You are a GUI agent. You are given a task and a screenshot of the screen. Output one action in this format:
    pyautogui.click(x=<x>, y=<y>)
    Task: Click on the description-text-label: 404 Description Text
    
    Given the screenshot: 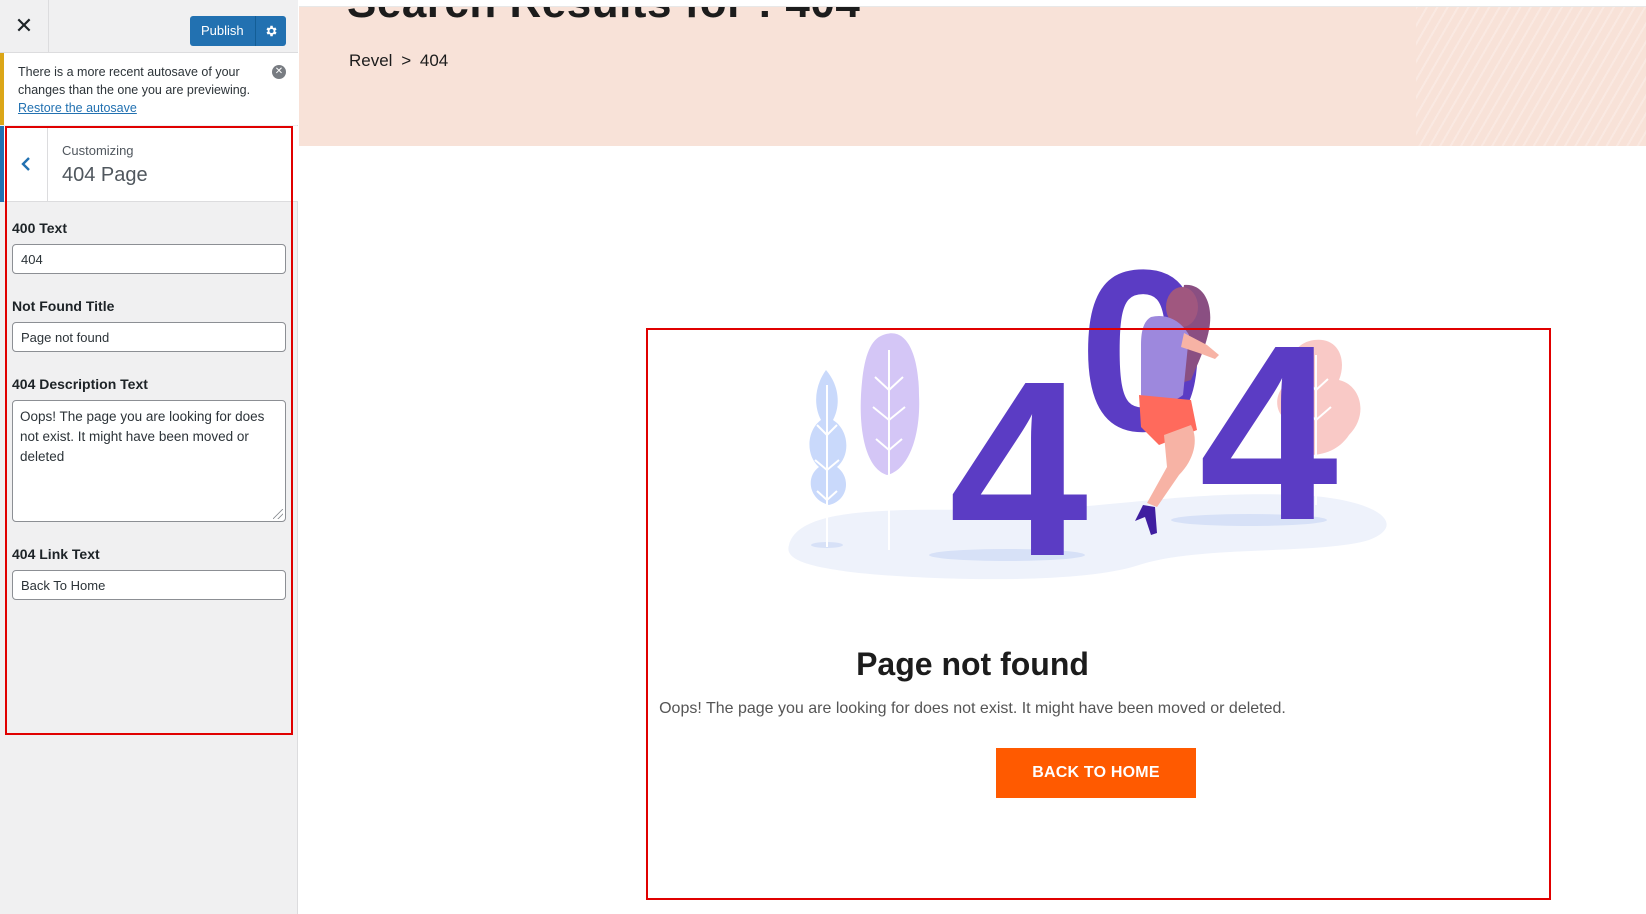 What is the action you would take?
    pyautogui.click(x=80, y=384)
    